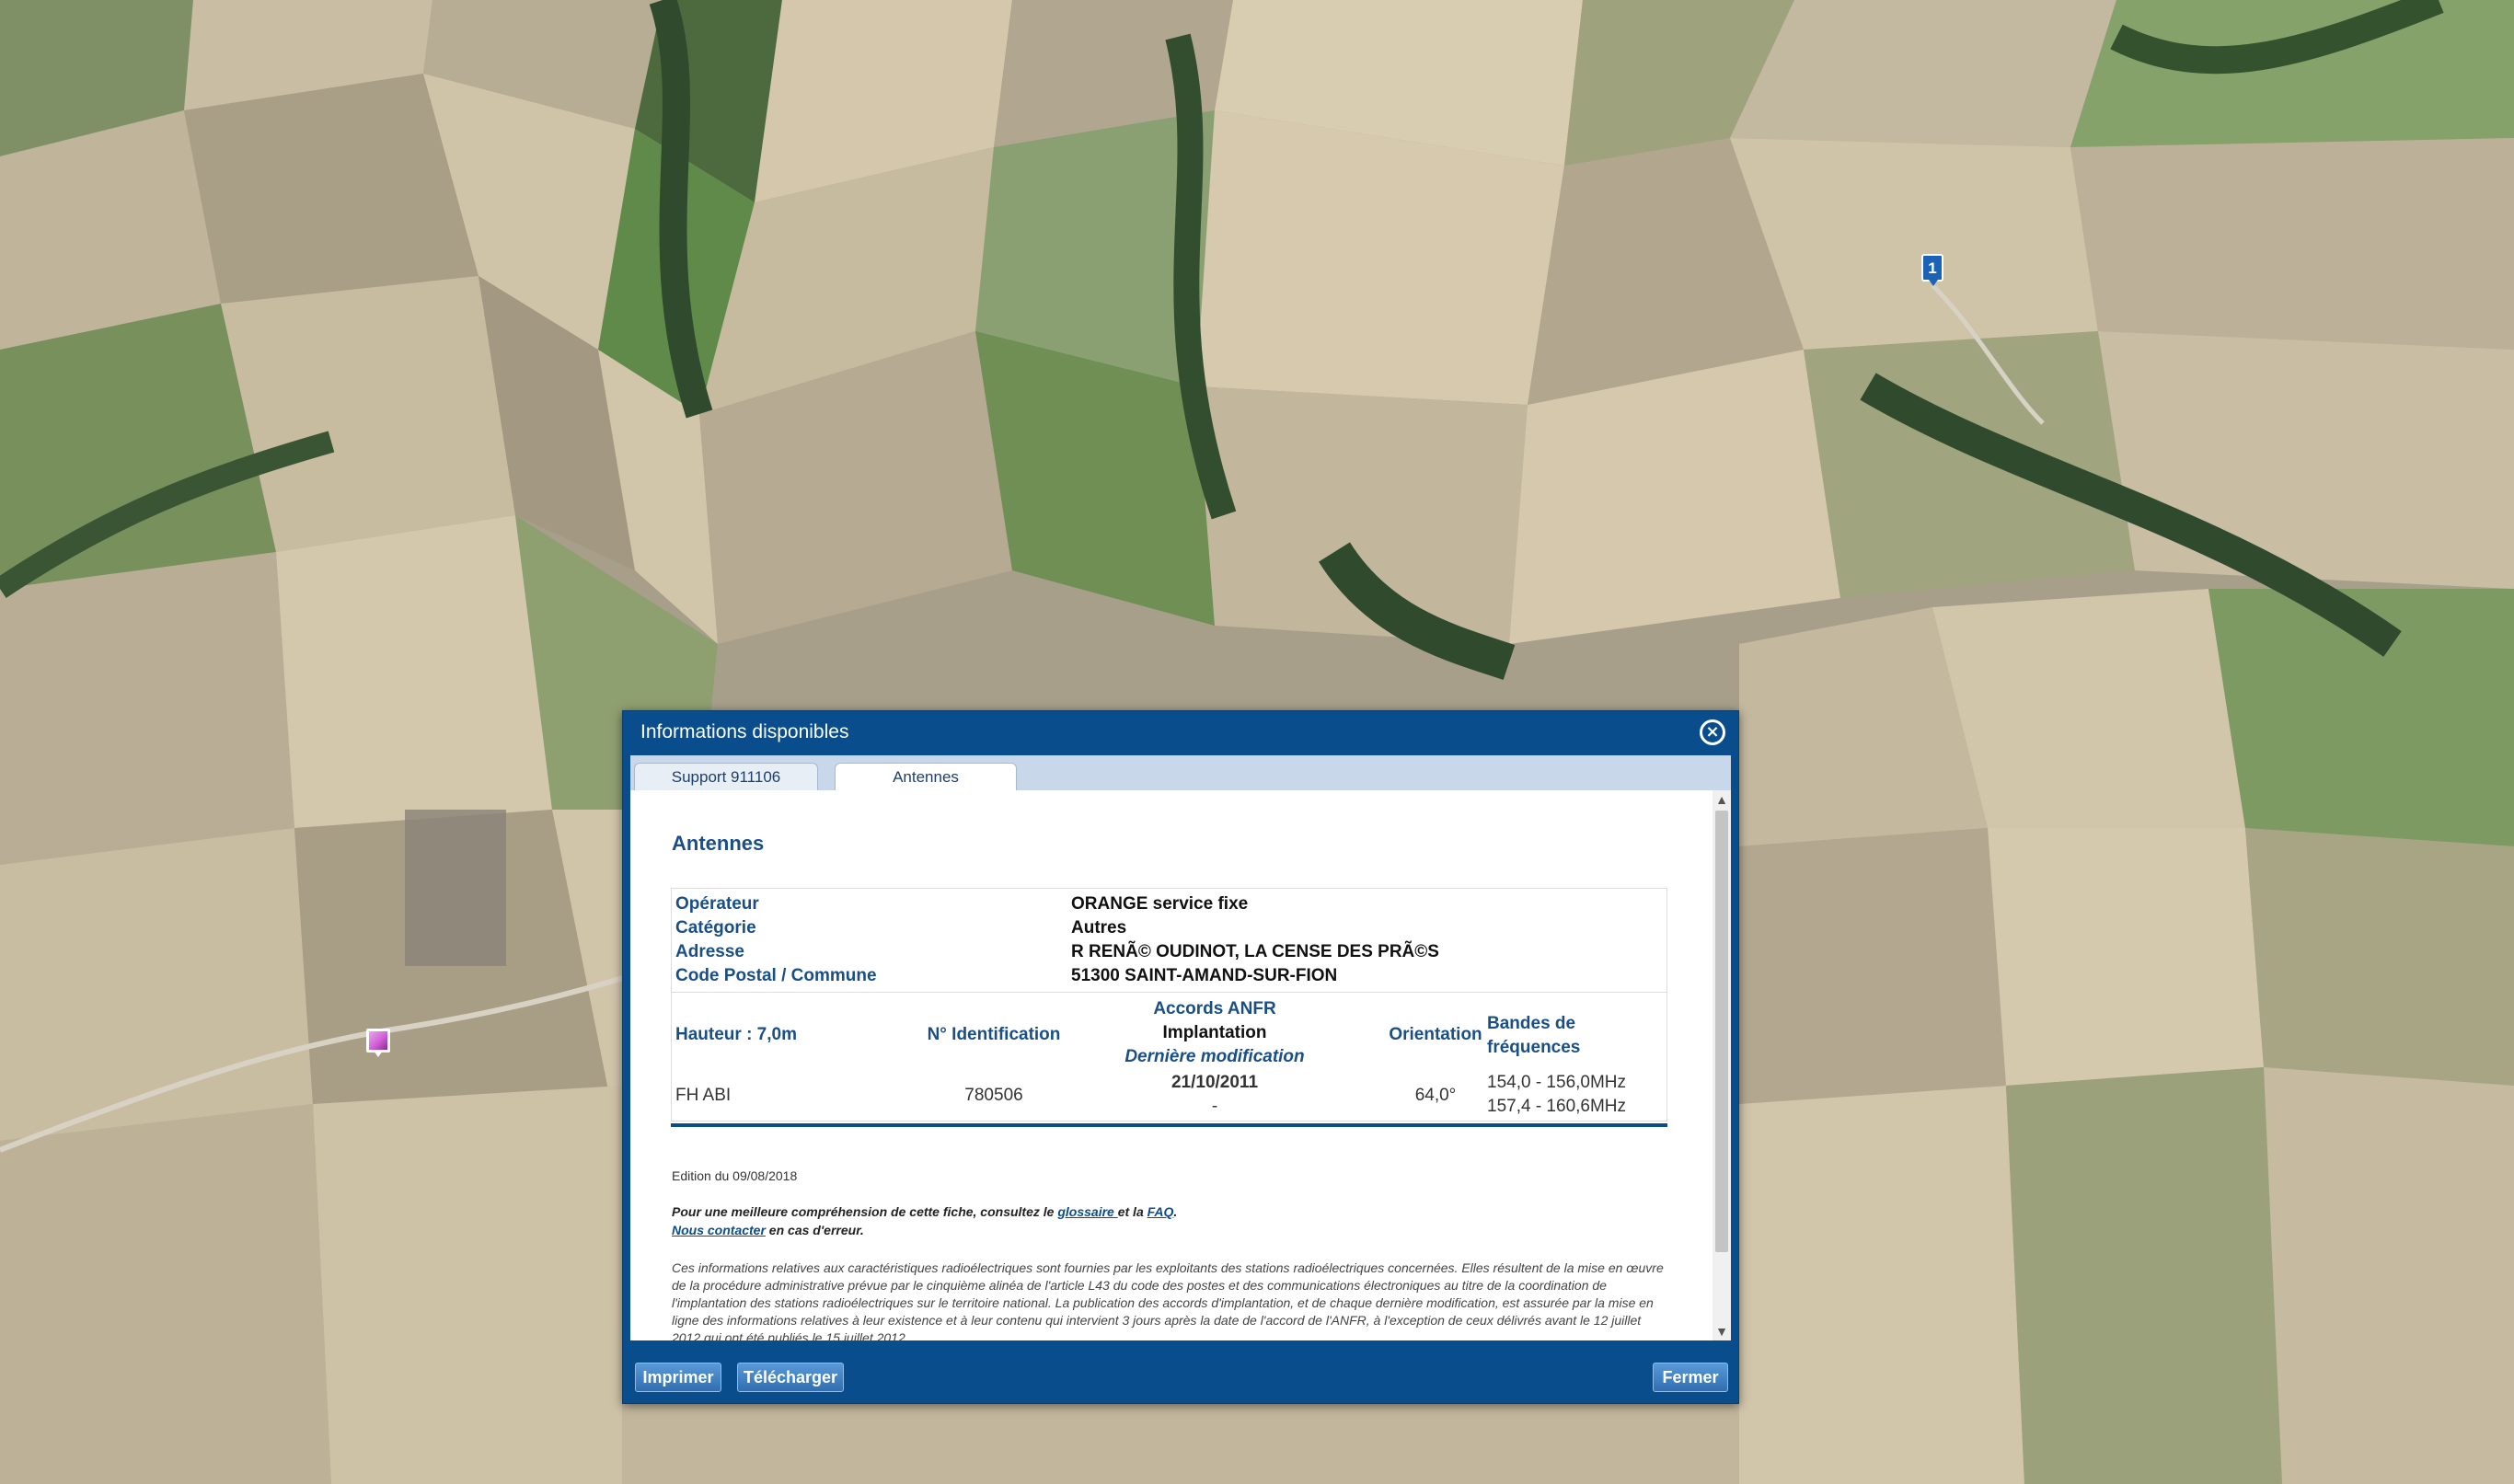 The height and width of the screenshot is (1484, 2514). What do you see at coordinates (744, 731) in the screenshot?
I see `dialog-title: Informations disponibles` at bounding box center [744, 731].